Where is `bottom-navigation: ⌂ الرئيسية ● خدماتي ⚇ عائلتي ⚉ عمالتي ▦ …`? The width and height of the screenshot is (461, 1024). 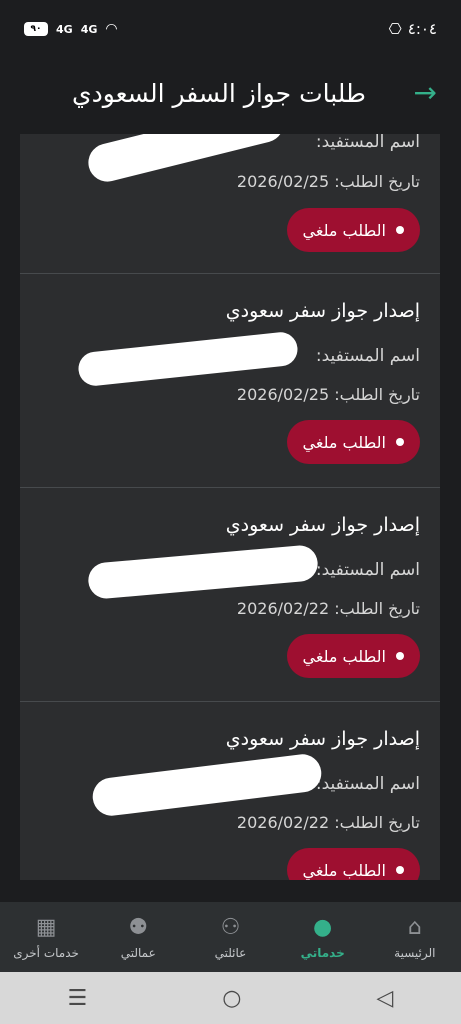
bottom-navigation: ⌂ الرئيسية ● خدماتي ⚇ عائلتي ⚉ عمالتي ▦ … is located at coordinates (230, 937).